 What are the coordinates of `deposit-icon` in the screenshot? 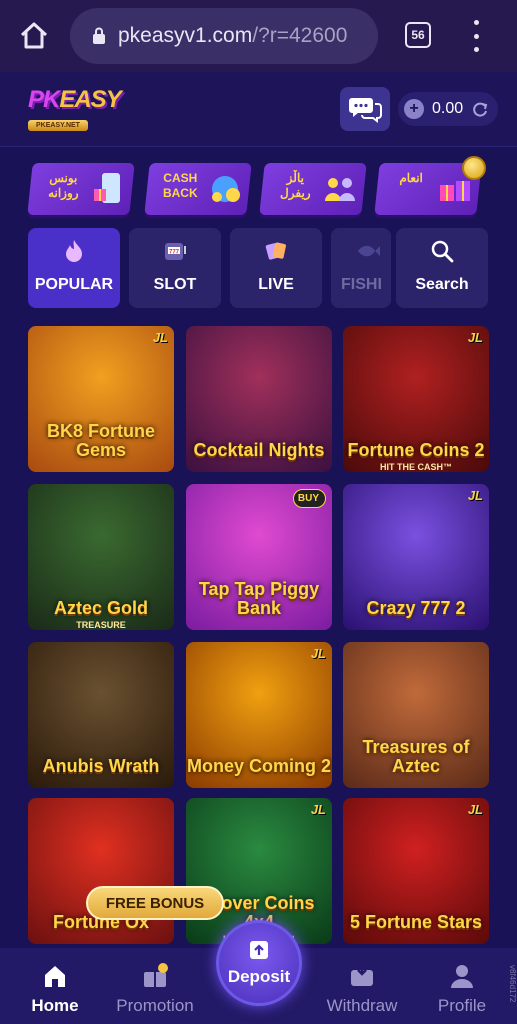 It's located at (259, 950).